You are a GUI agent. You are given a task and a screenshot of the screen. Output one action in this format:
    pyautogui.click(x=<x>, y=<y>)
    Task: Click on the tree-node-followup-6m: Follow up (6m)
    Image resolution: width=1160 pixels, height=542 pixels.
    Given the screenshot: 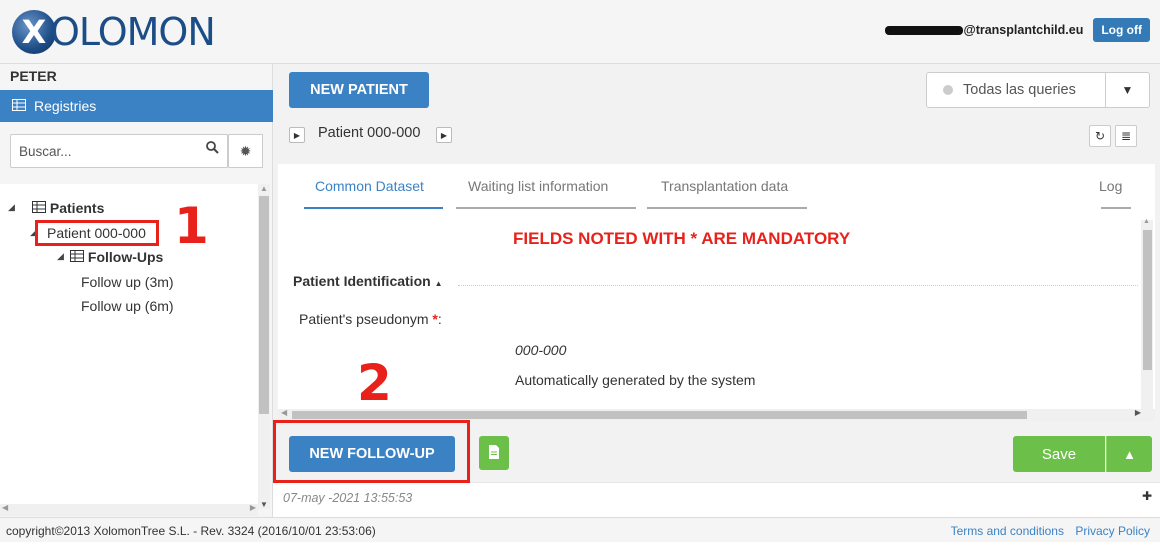 What is the action you would take?
    pyautogui.click(x=127, y=306)
    